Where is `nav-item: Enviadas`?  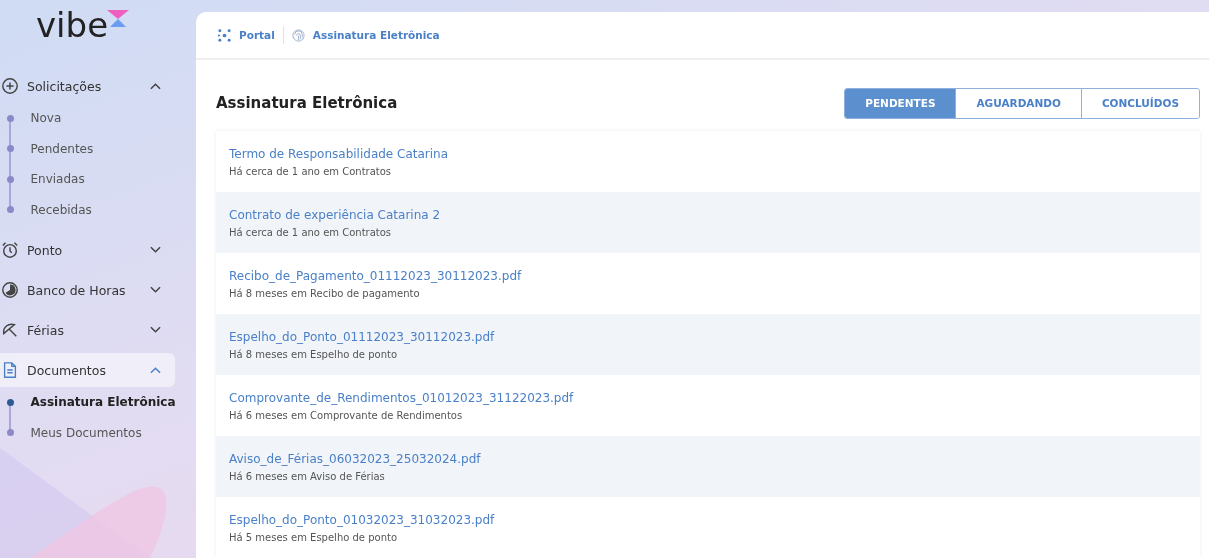
nav-item: Enviadas is located at coordinates (57, 179).